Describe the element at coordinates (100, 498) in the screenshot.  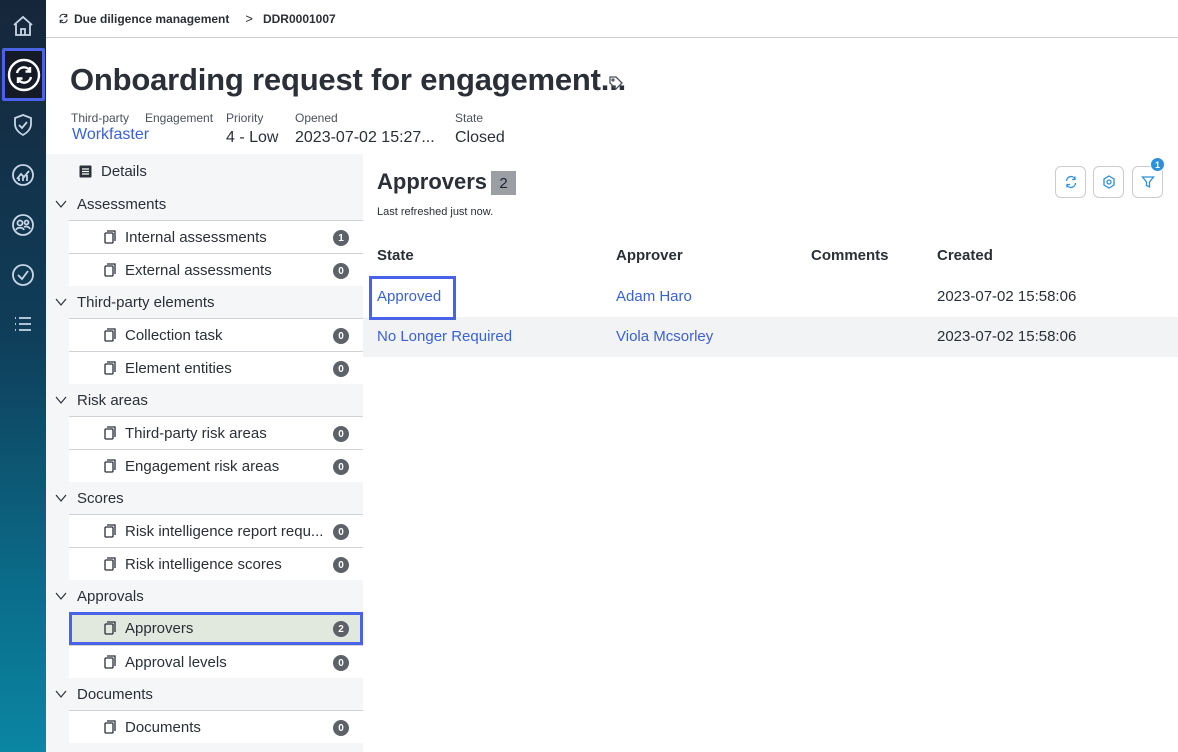
I see `tree-group-label: Scores` at that location.